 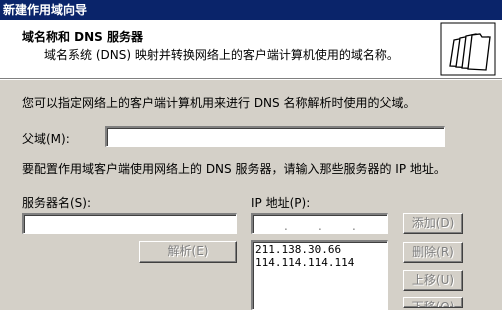 What do you see at coordinates (433, 252) in the screenshot?
I see `delete-button: 删除(R)` at bounding box center [433, 252].